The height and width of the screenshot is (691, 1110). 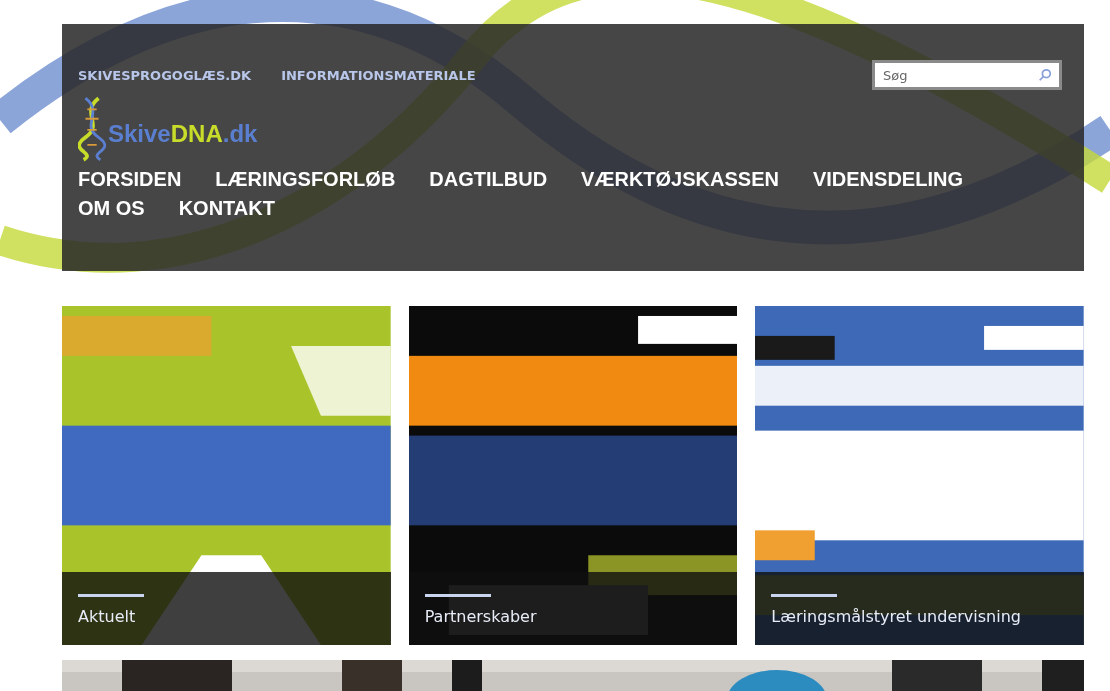 I want to click on top-link: SKIVESPROGOGLÆS.DK, so click(x=165, y=75).